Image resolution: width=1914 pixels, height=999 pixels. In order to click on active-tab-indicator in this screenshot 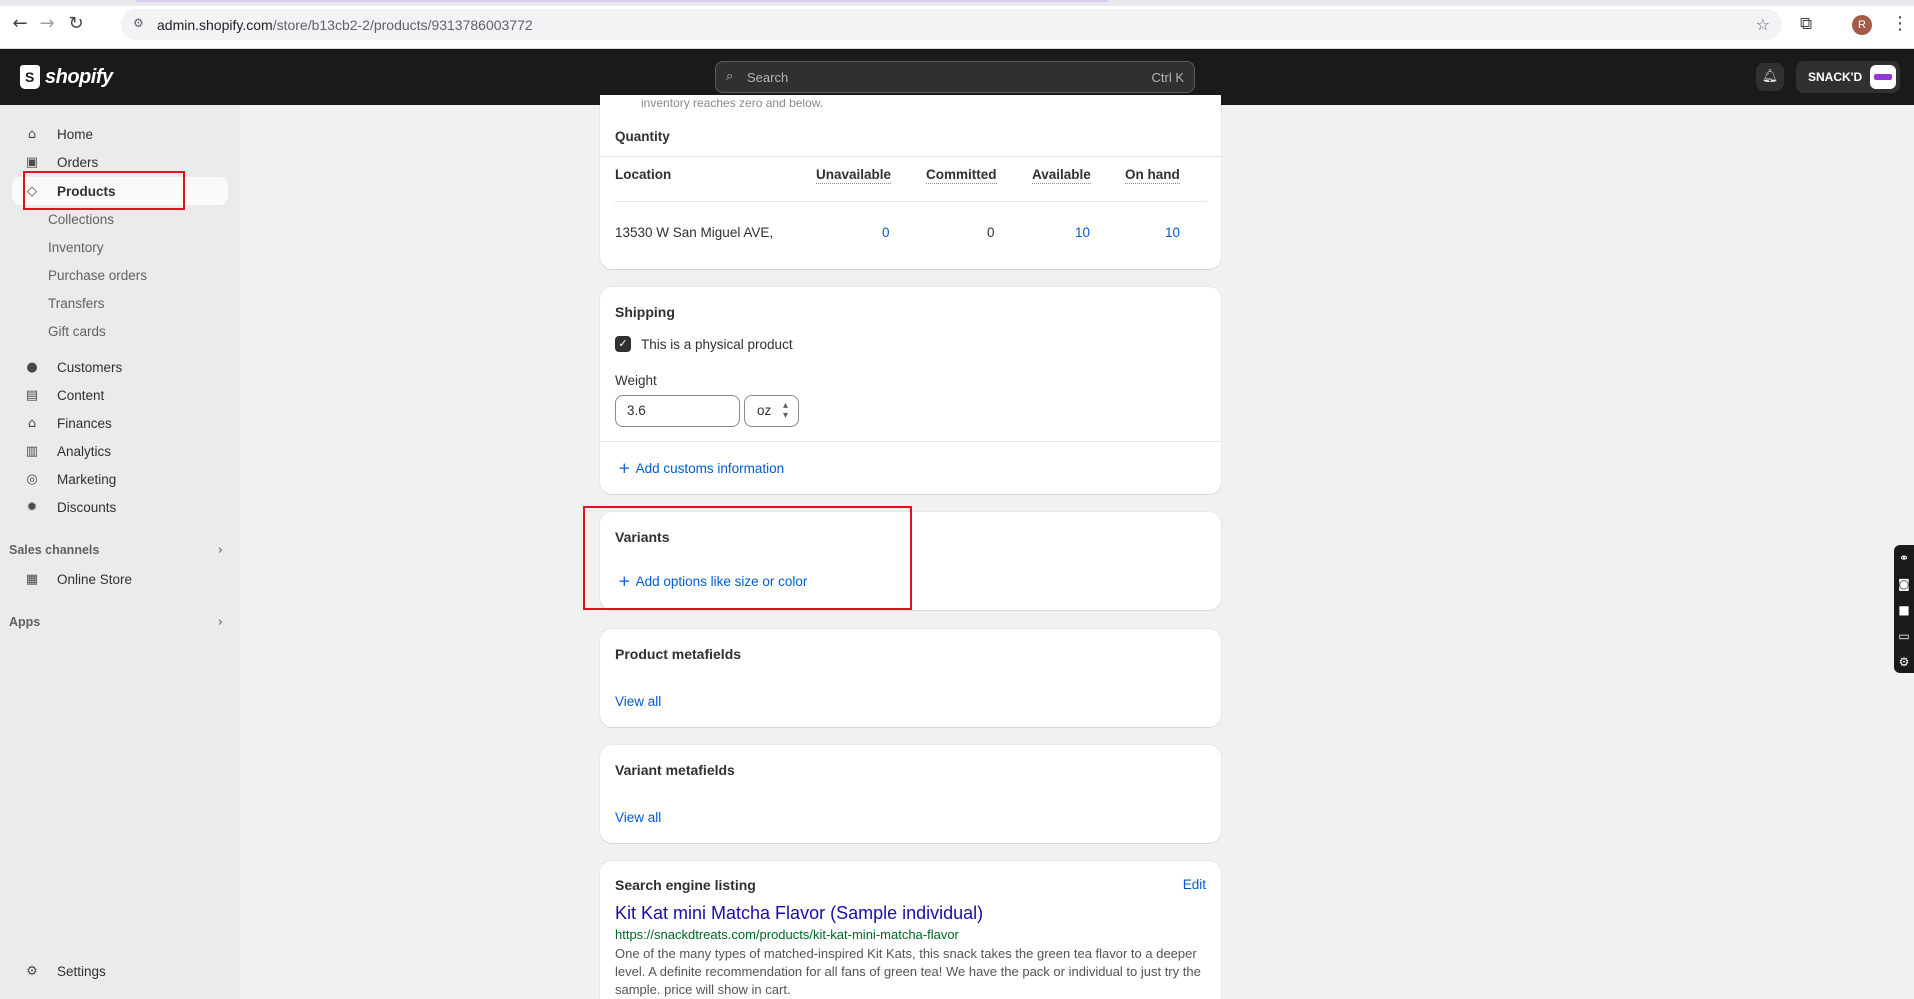, I will do `click(622, 1)`.